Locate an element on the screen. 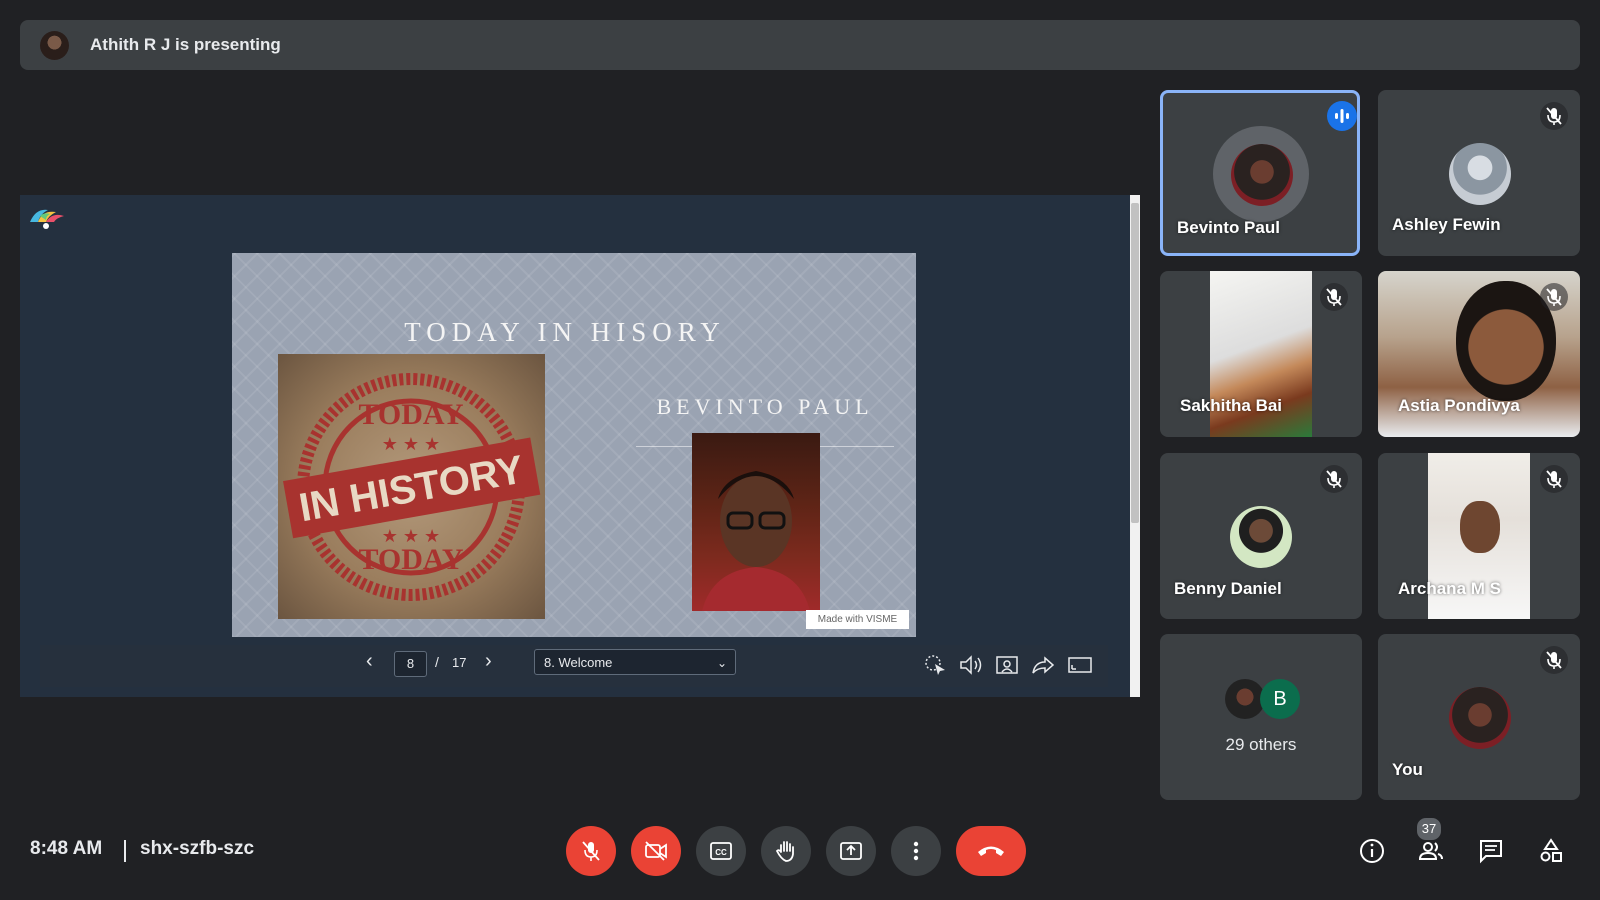 This screenshot has width=1600, height=900. chat-button is located at coordinates (1491, 851).